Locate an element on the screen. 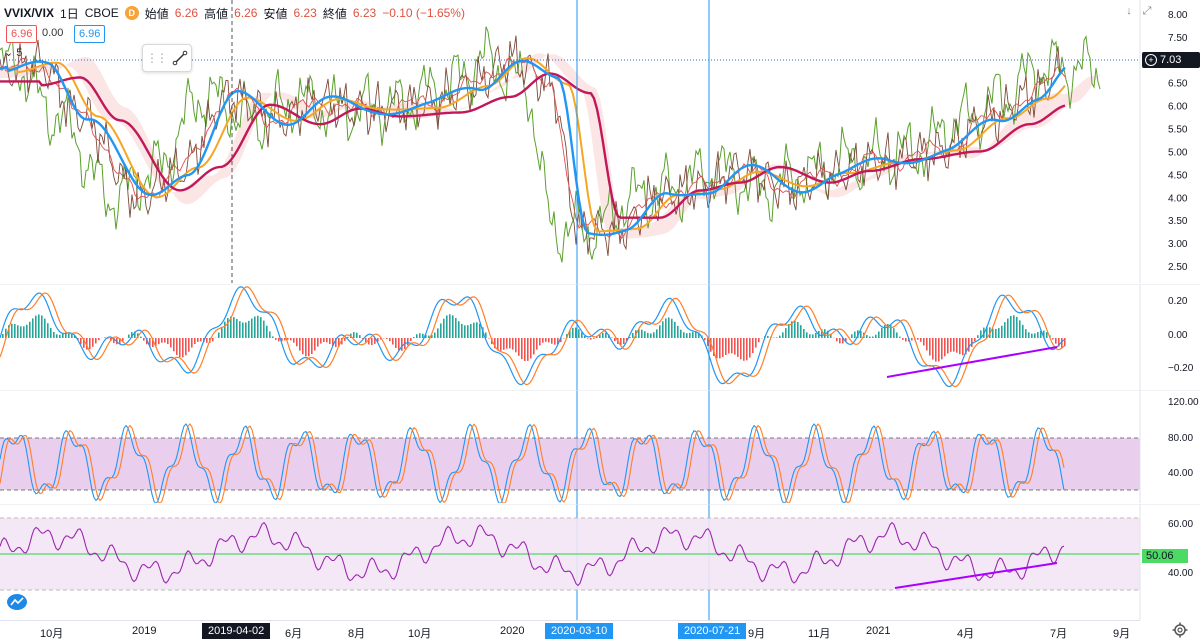  price-axis-label: 5.50 is located at coordinates (1178, 130).